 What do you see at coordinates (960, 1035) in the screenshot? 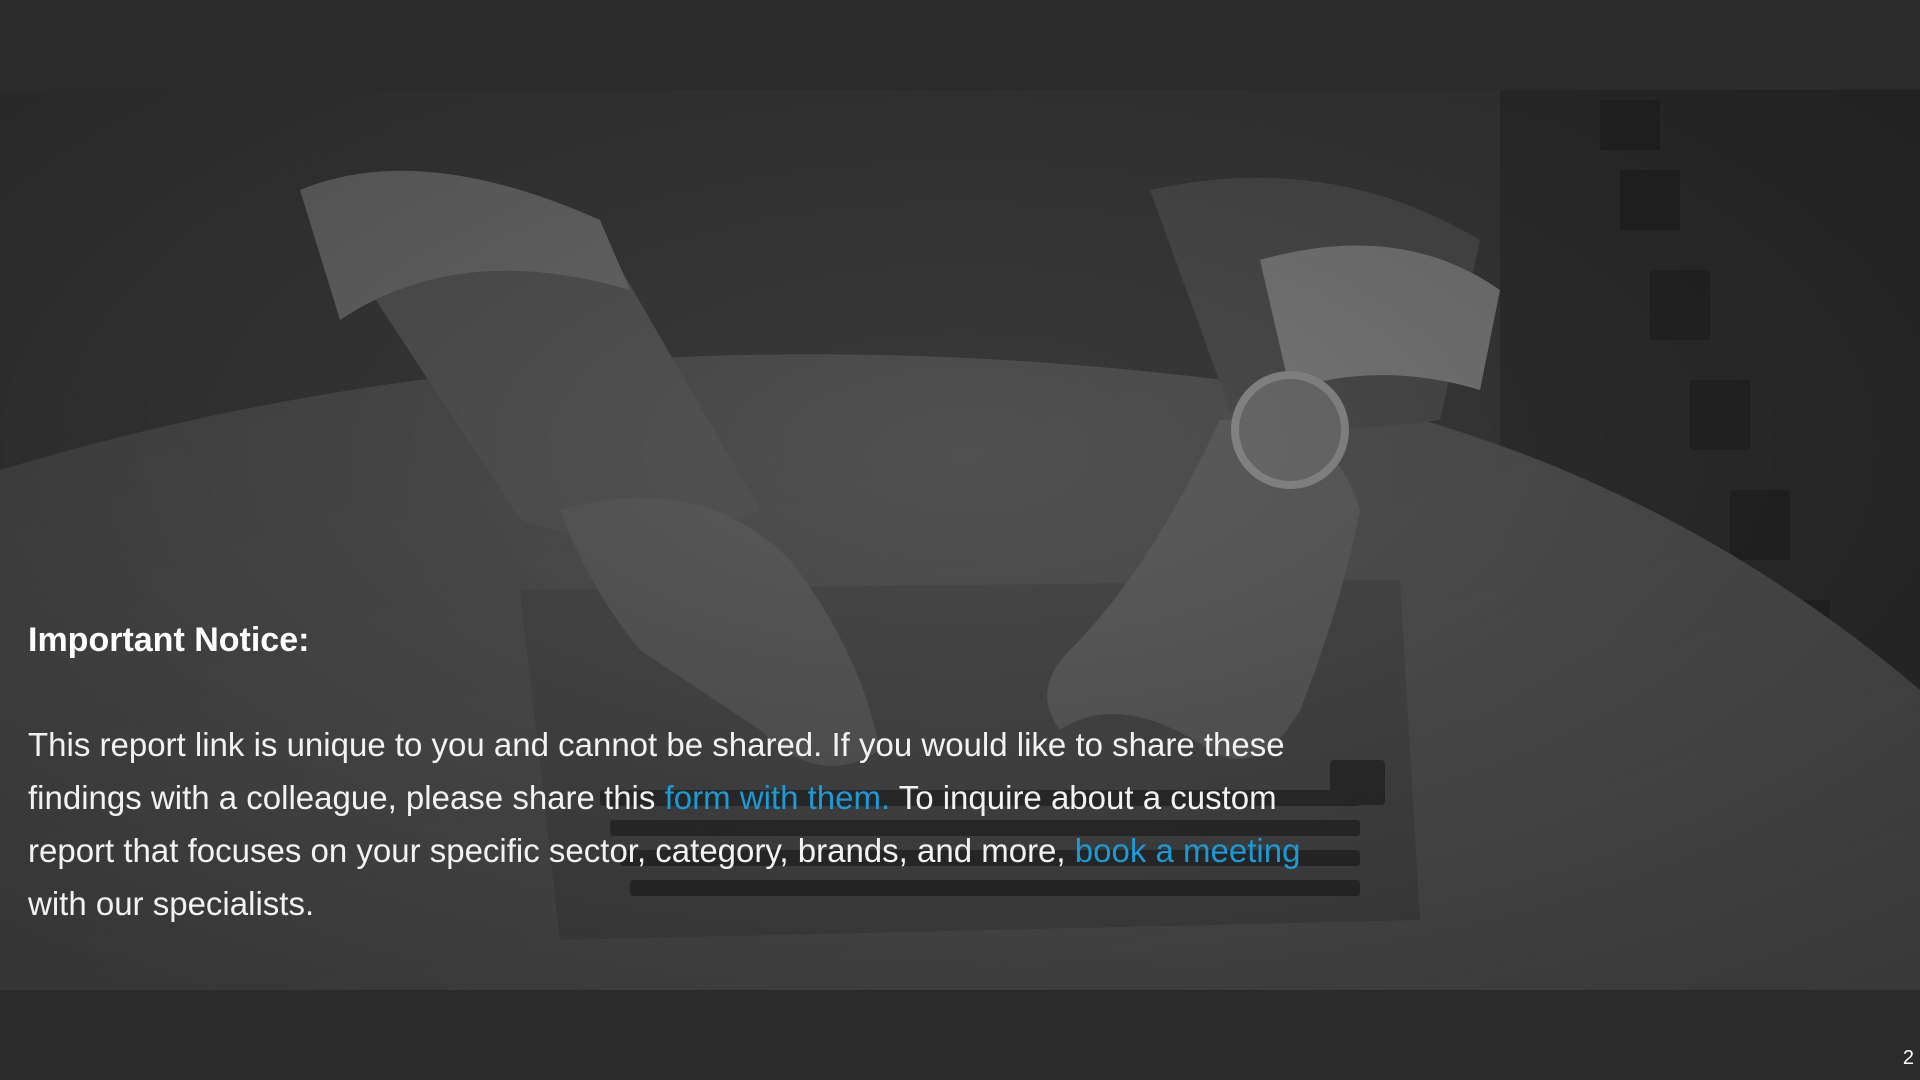
I see `bottom-bar` at bounding box center [960, 1035].